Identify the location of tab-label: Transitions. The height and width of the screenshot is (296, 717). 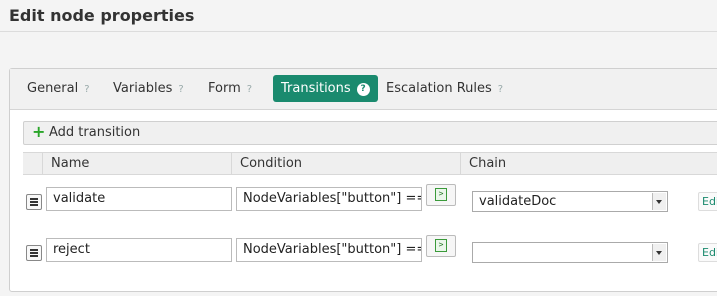
(316, 88).